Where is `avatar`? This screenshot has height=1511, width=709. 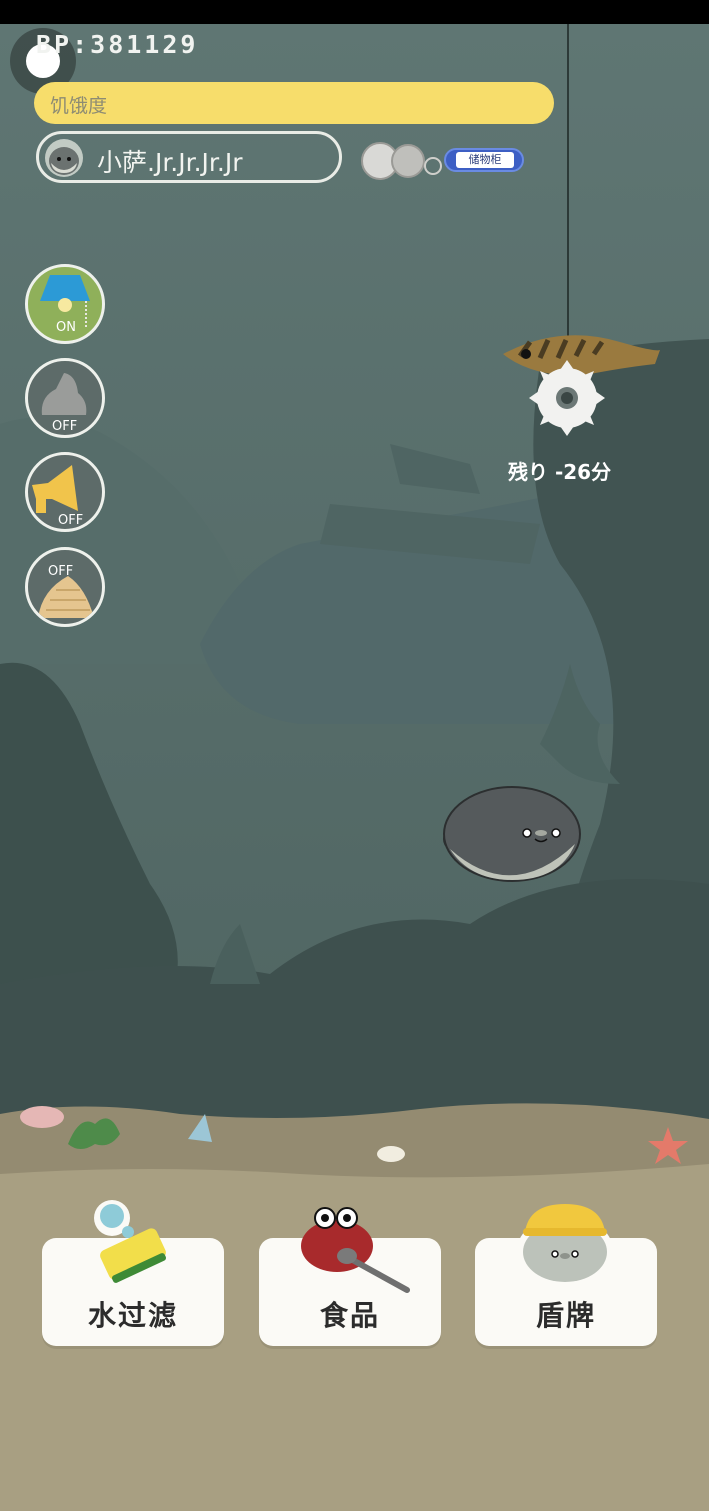
avatar is located at coordinates (64, 158).